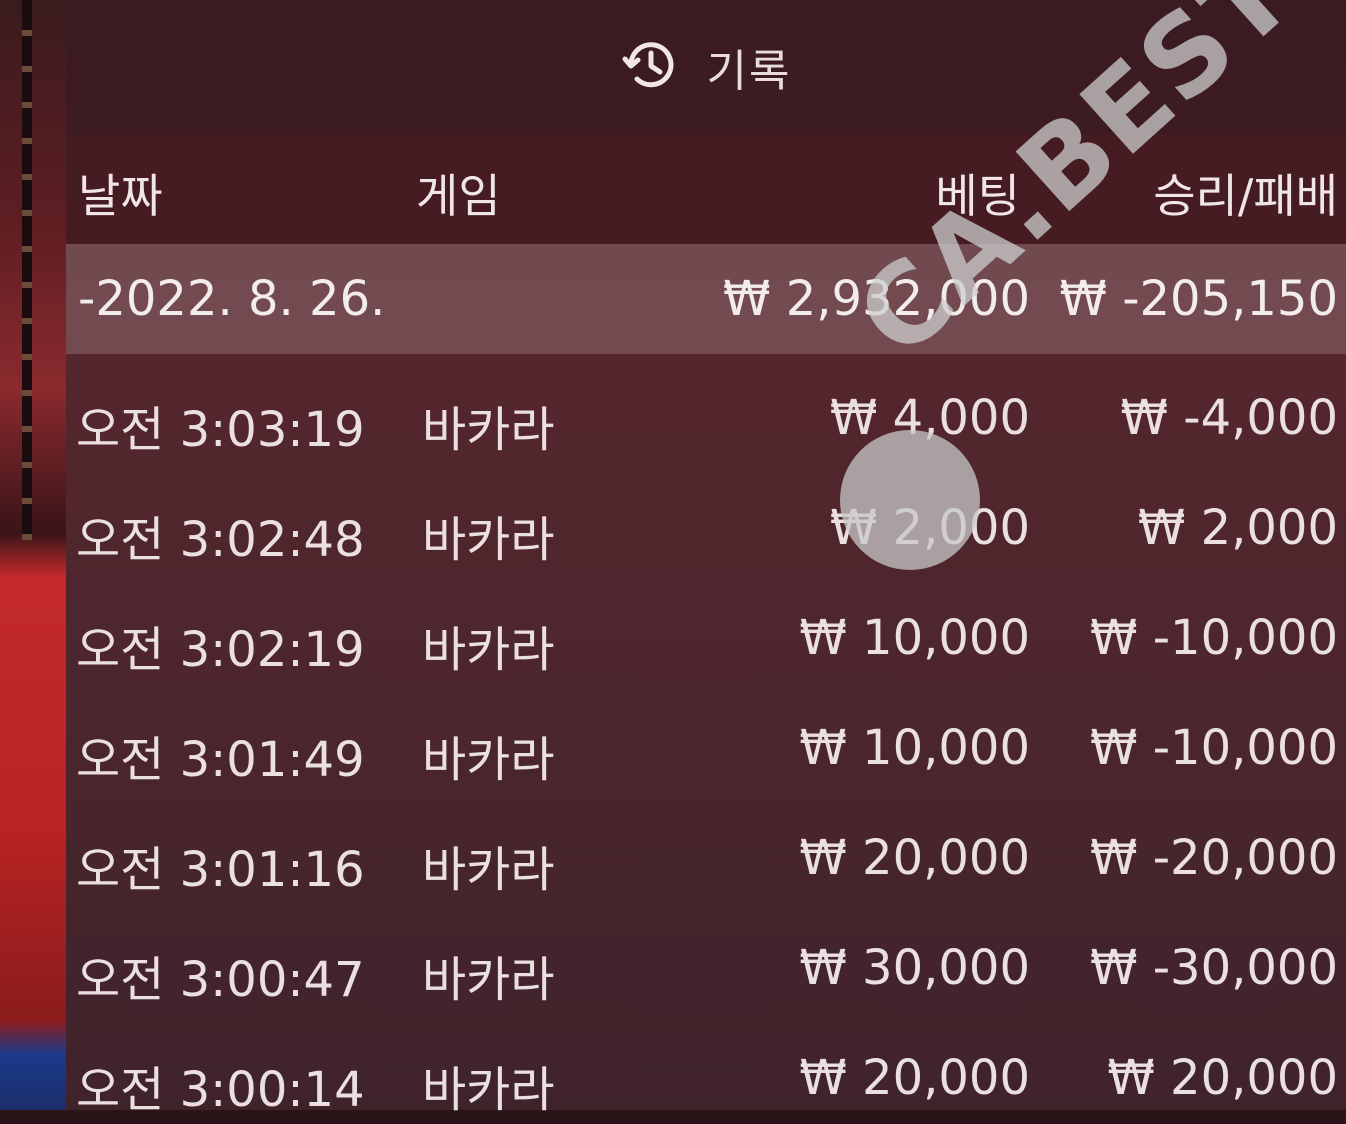 The height and width of the screenshot is (1124, 1346). Describe the element at coordinates (1229, 418) in the screenshot. I see `row-result: ₩ -4,000` at that location.